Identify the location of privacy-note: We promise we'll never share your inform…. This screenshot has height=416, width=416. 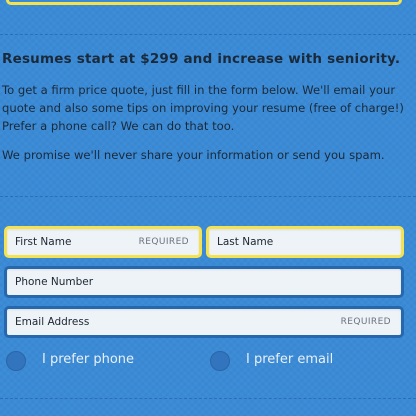
(193, 155).